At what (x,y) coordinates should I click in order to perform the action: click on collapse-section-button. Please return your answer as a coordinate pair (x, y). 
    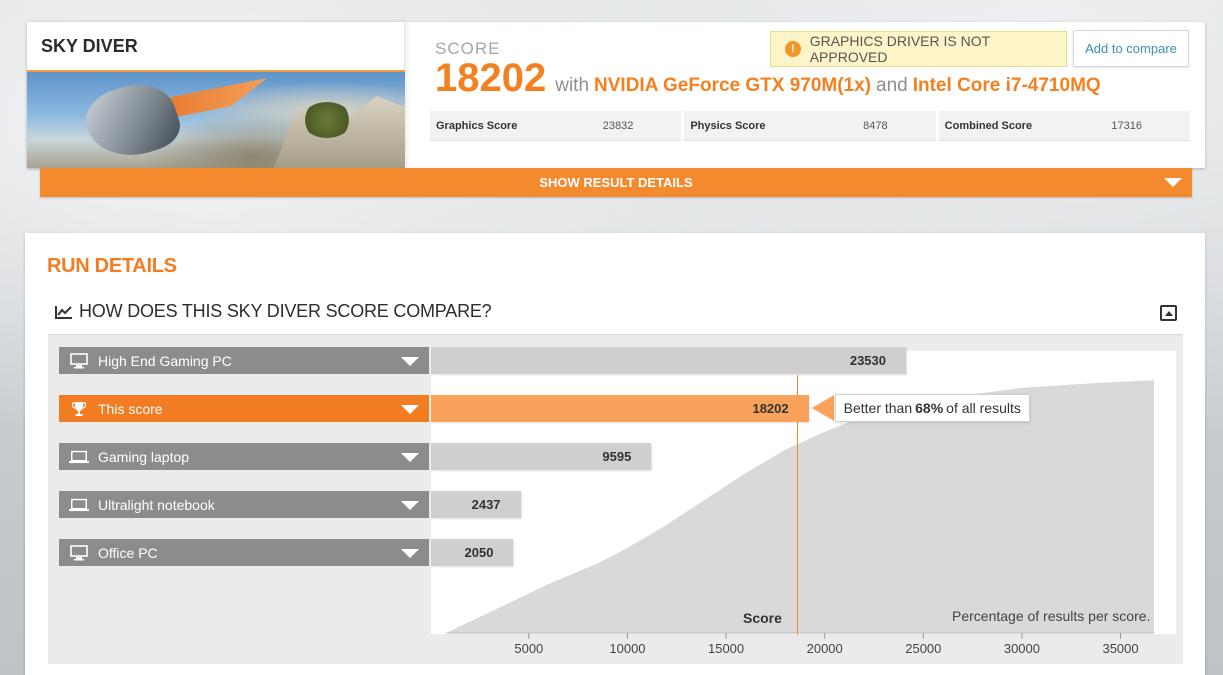
    Looking at the image, I should click on (1168, 313).